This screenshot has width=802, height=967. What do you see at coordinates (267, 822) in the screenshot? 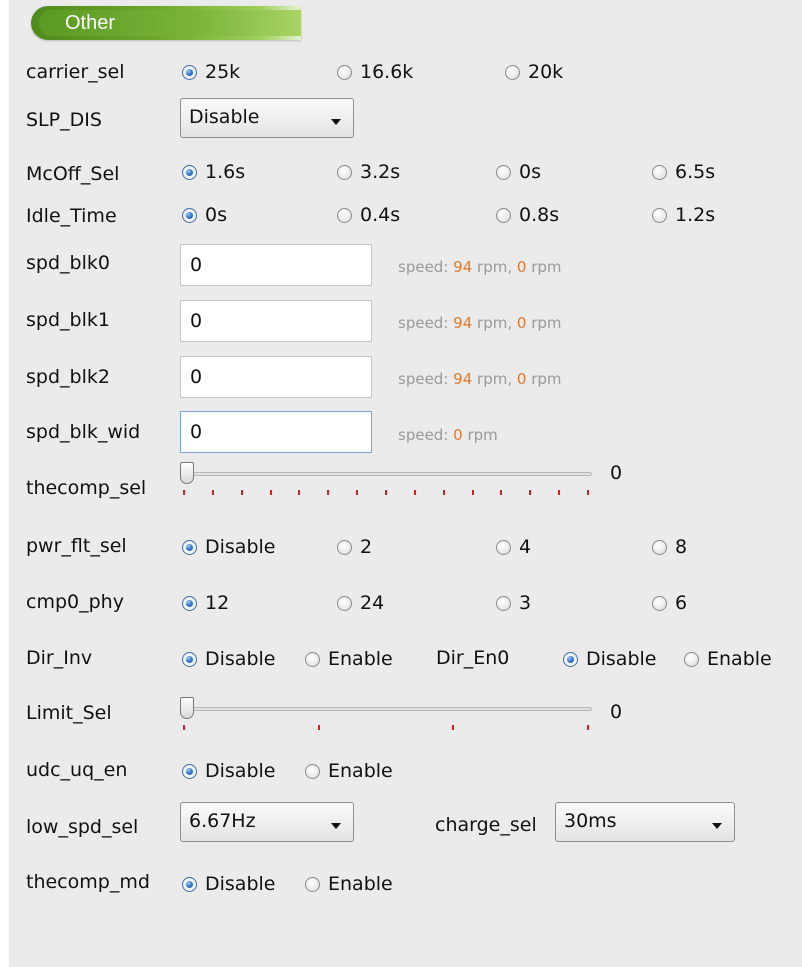
I see `low-spd-sel-select: 6.67Hz` at bounding box center [267, 822].